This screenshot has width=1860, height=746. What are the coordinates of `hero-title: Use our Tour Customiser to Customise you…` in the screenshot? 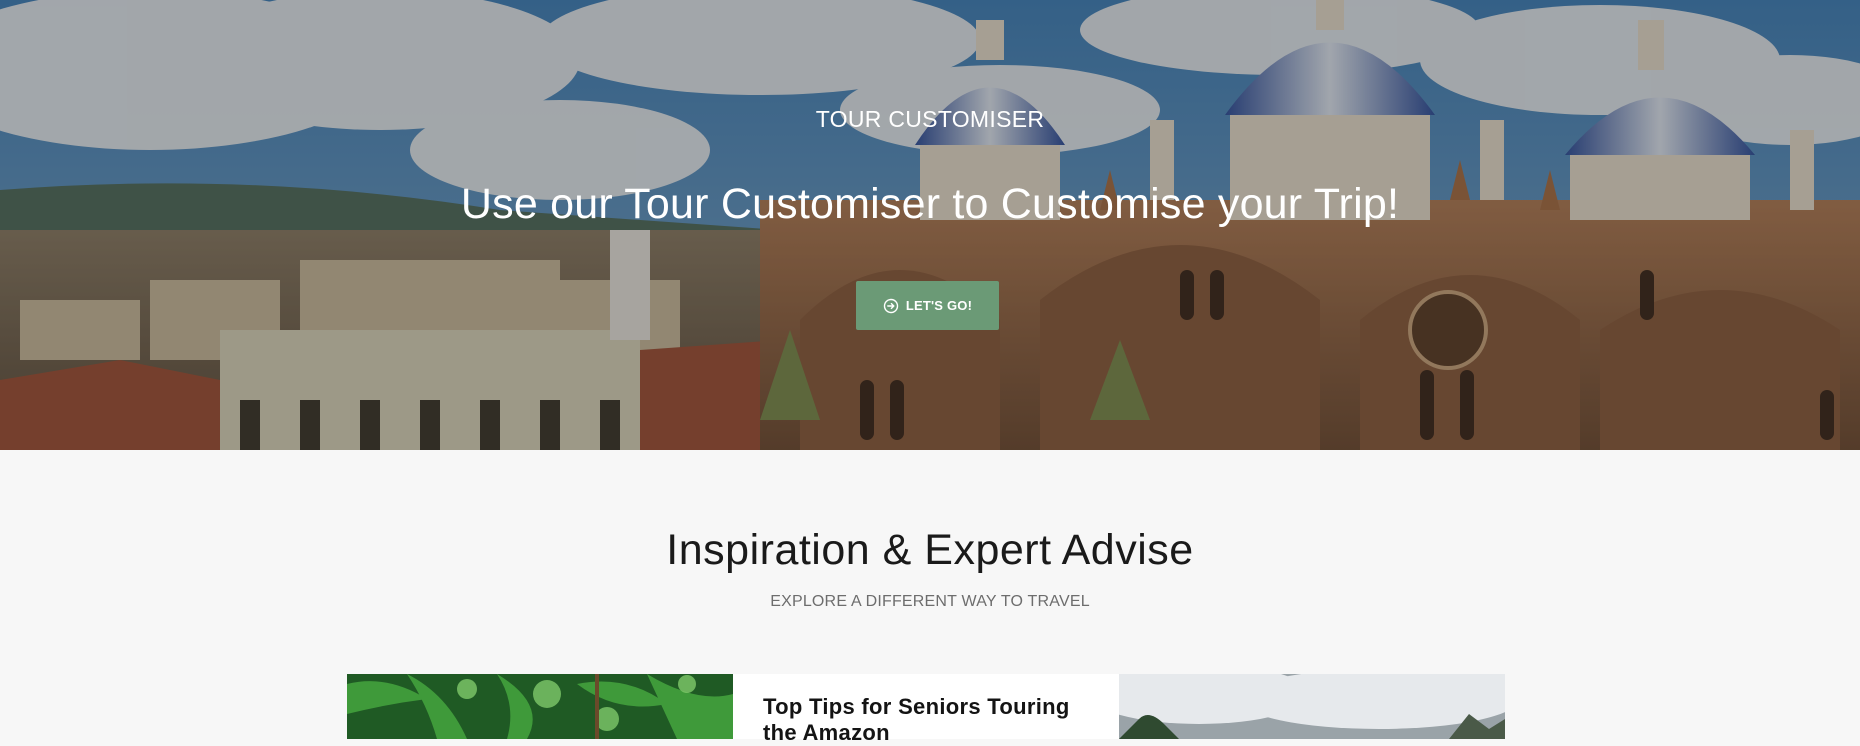 It's located at (930, 204).